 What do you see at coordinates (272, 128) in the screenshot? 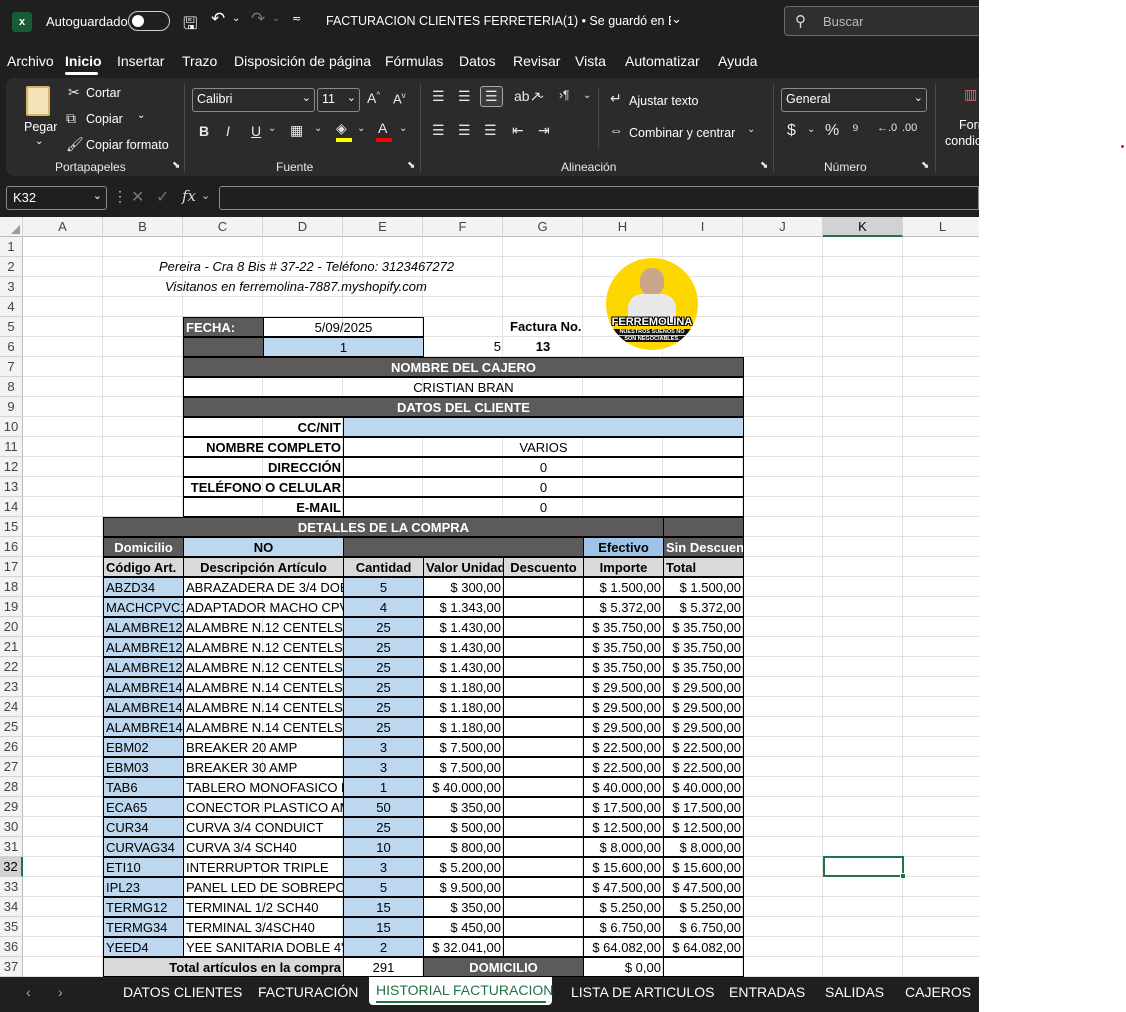
I see `underline-dropdown-icon: ⌄` at bounding box center [272, 128].